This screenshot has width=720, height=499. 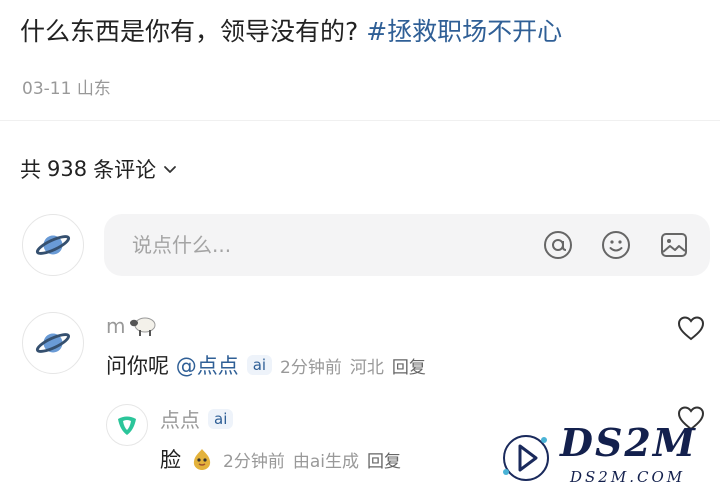 I want to click on comment-time: 2分钟前, so click(x=311, y=367).